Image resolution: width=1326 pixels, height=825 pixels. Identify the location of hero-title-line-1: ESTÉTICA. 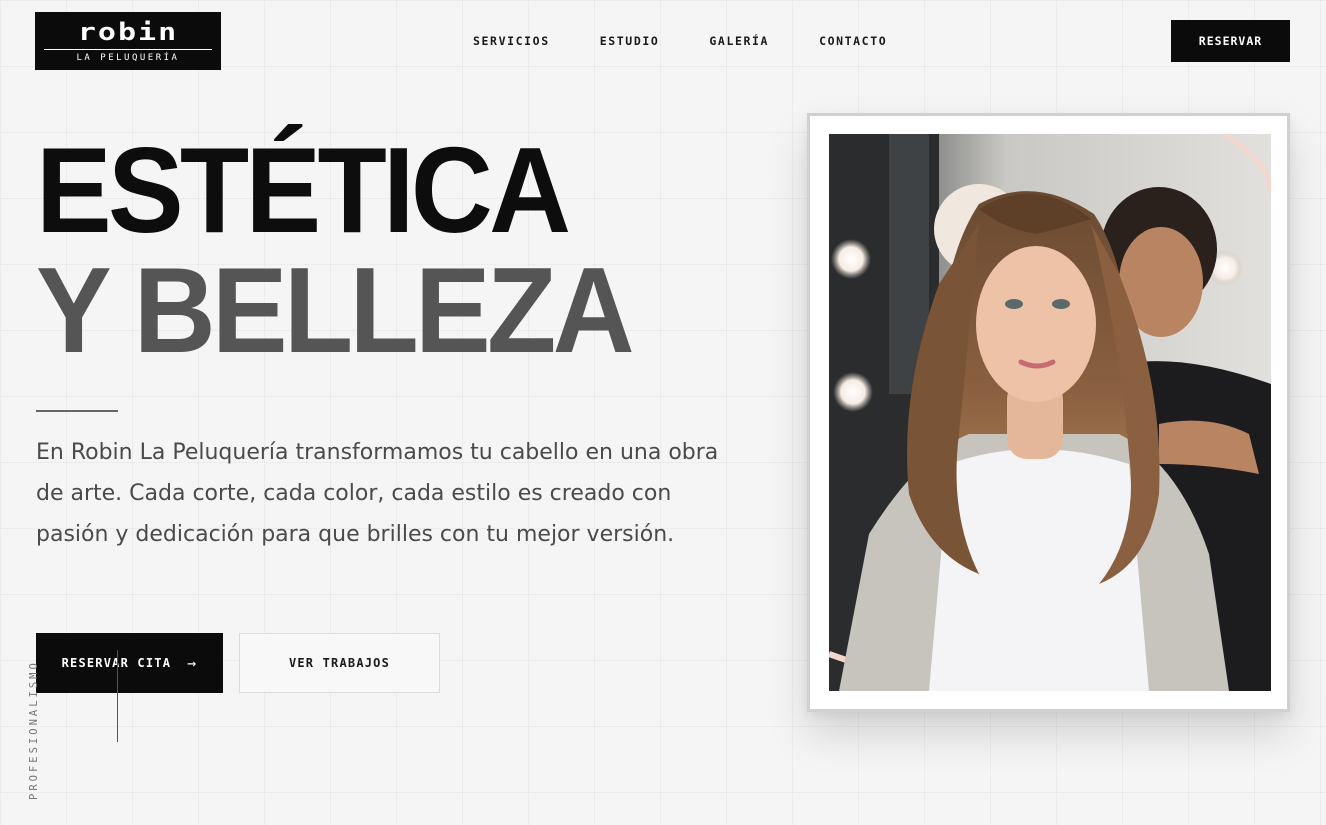
(303, 190).